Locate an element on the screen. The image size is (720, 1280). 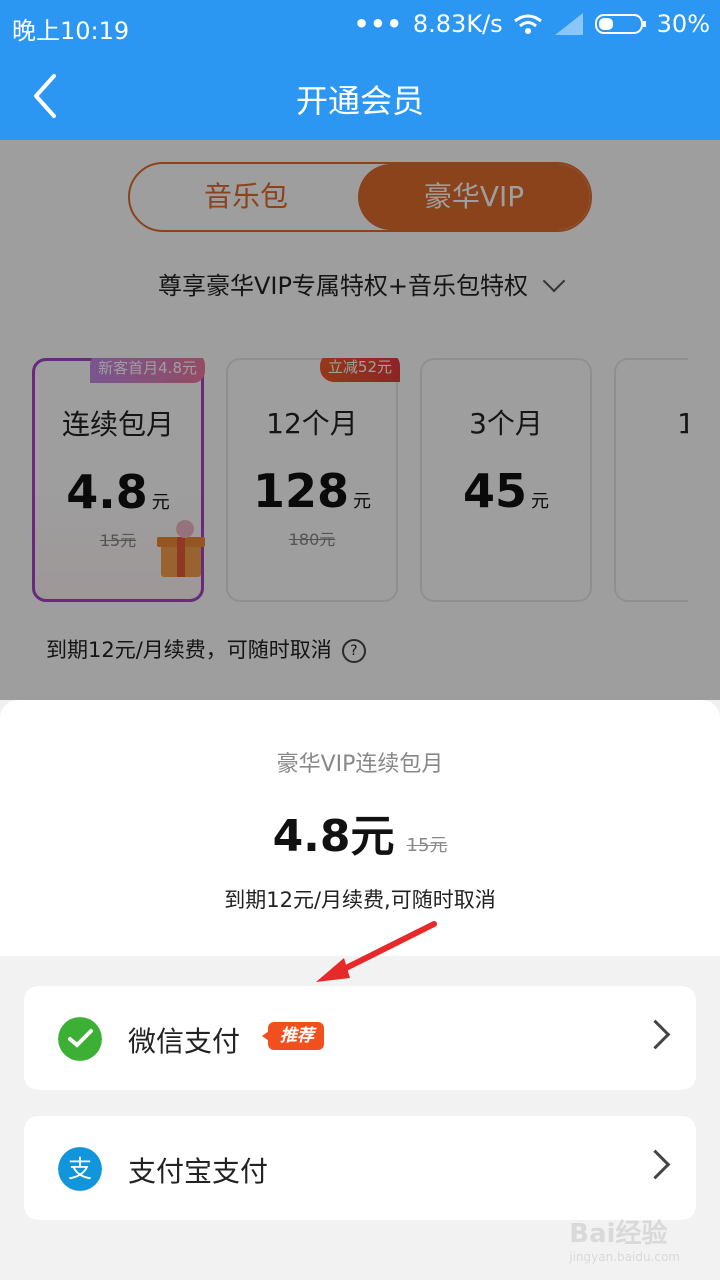
status-time: 晚上10:19 is located at coordinates (71, 31).